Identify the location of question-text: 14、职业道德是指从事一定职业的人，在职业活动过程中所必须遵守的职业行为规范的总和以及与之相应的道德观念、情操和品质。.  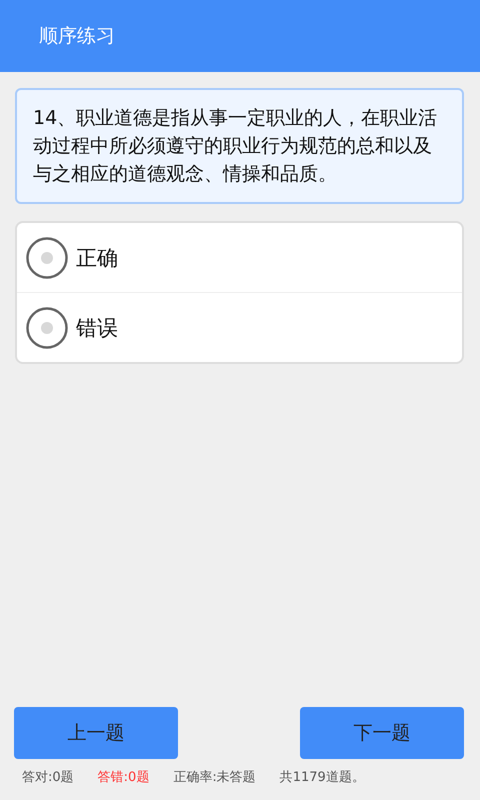
(235, 146).